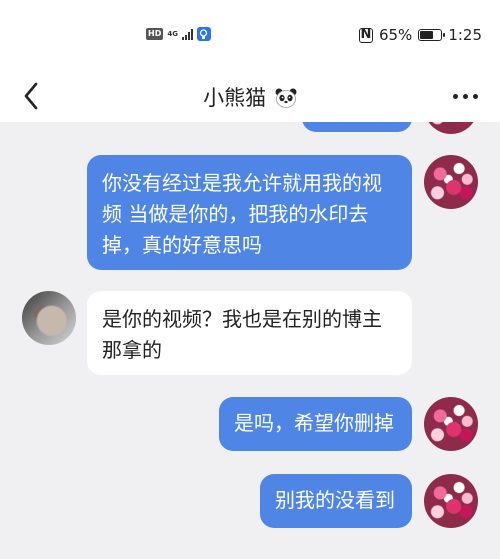 This screenshot has width=500, height=559. Describe the element at coordinates (432, 35) in the screenshot. I see `battery-icon` at that location.